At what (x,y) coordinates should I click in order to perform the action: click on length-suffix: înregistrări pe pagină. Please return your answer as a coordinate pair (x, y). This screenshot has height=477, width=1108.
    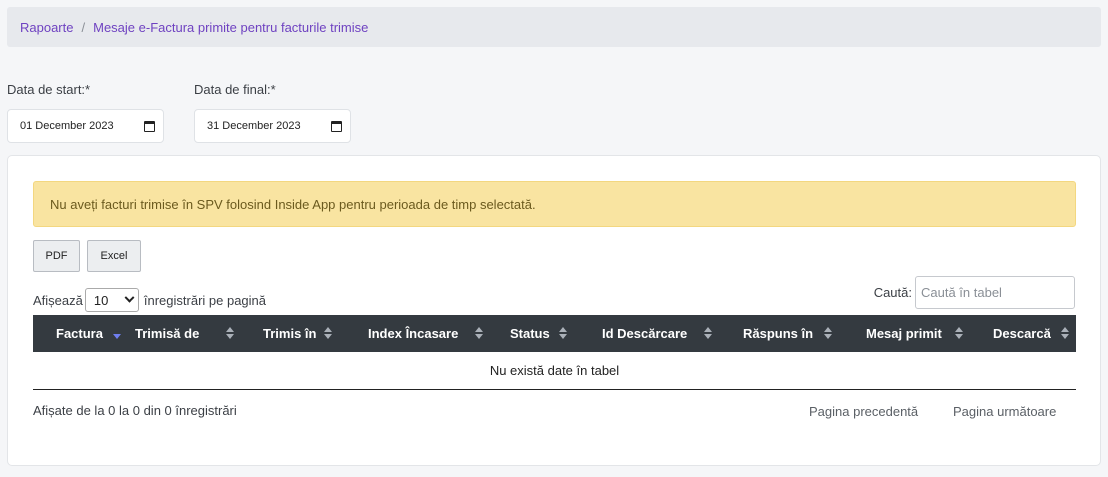
    Looking at the image, I should click on (205, 300).